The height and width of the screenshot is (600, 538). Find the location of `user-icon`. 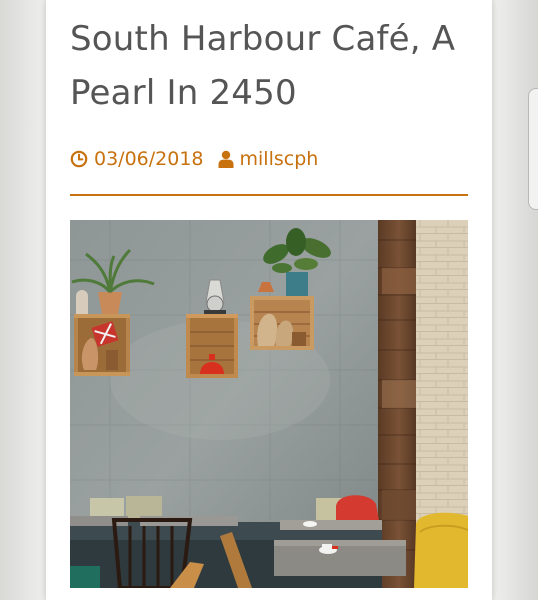

user-icon is located at coordinates (226, 159).